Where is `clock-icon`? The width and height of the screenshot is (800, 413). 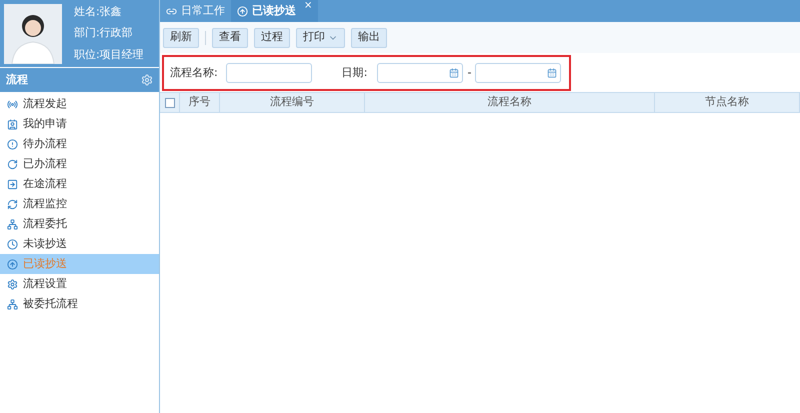 clock-icon is located at coordinates (12, 244).